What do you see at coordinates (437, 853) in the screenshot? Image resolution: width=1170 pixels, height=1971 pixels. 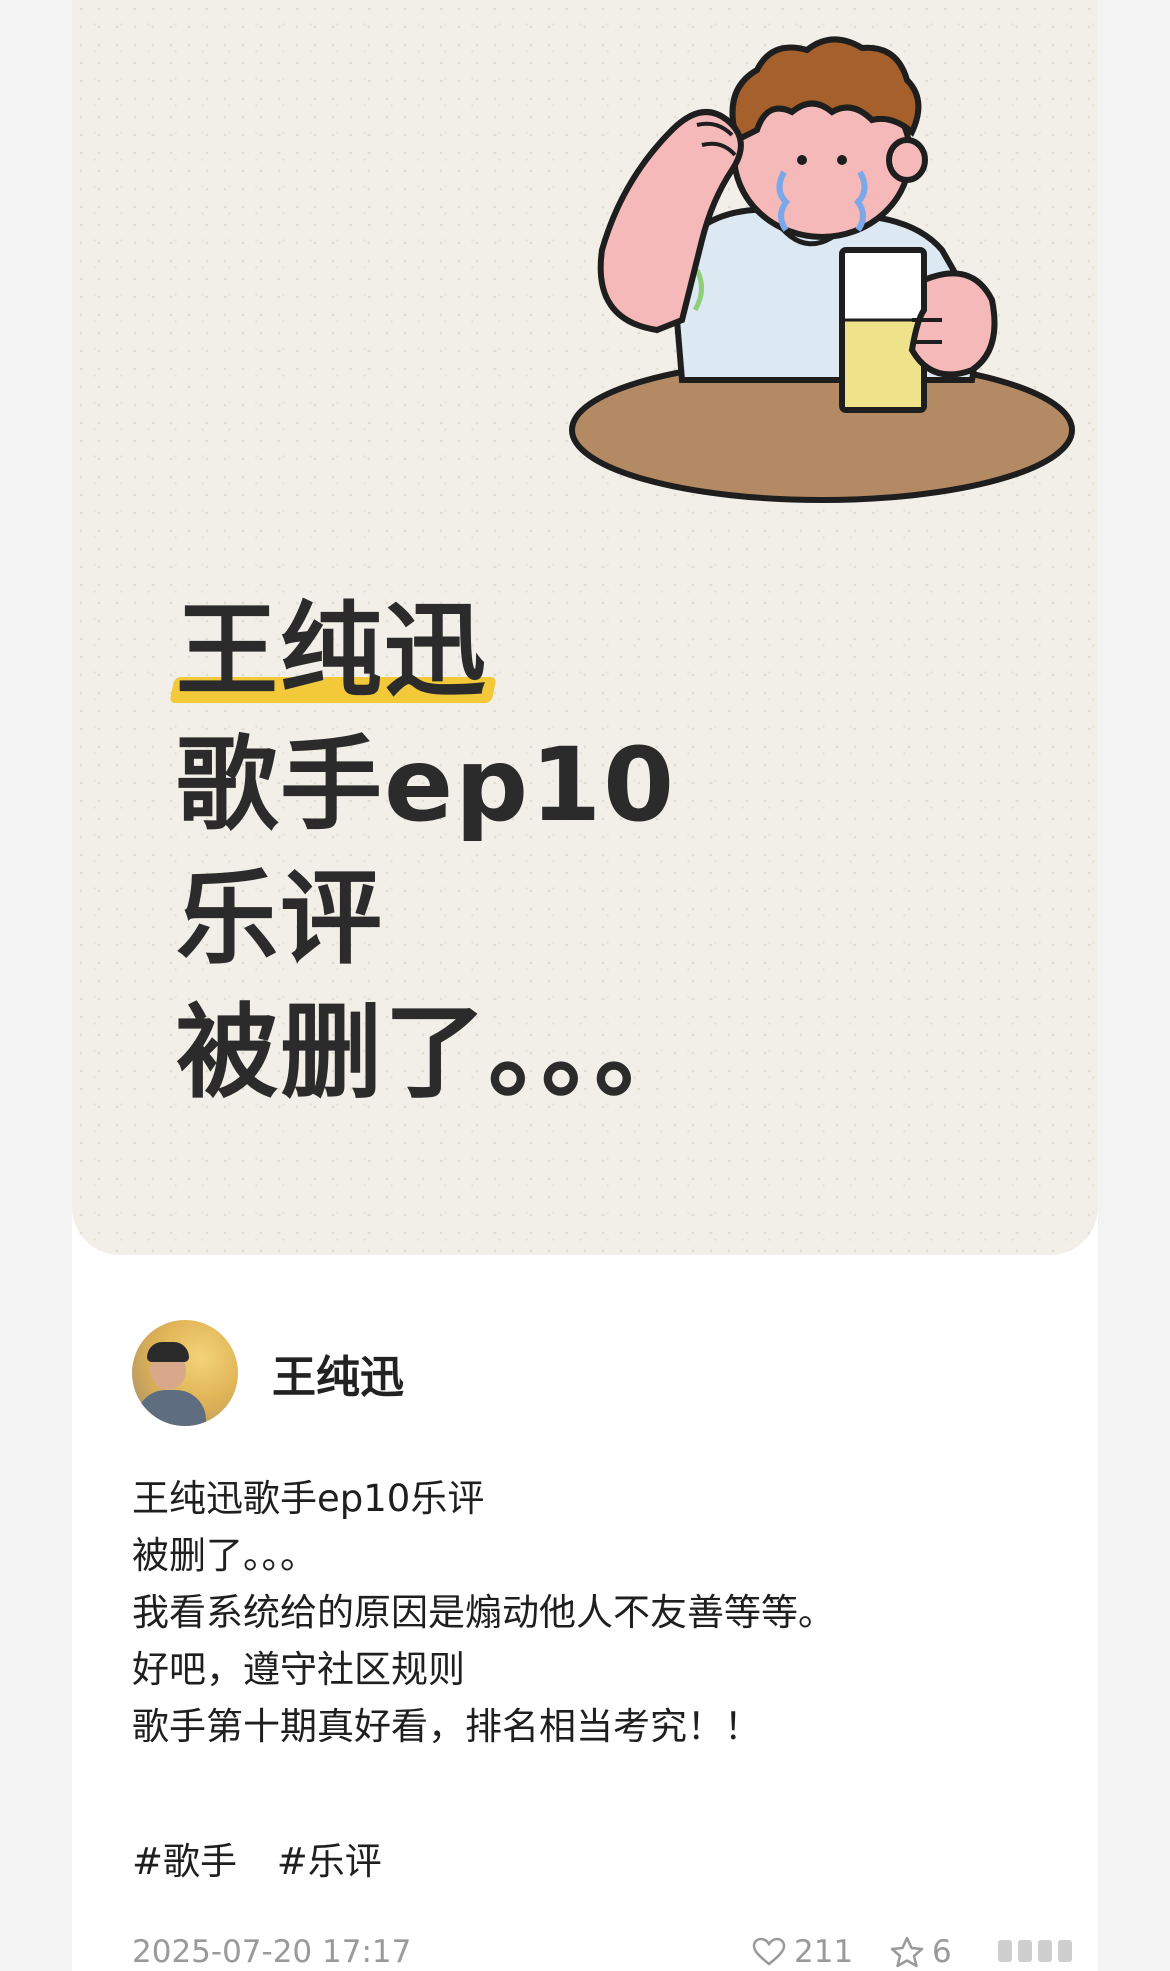 I see `cover-headline: 王纯迅 歌手ep10 乐评 被删了。。。` at bounding box center [437, 853].